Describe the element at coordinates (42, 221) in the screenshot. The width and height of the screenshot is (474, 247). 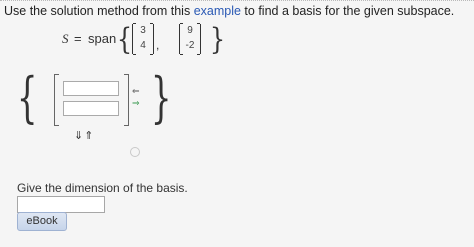
I see `ebook-button: eBook` at that location.